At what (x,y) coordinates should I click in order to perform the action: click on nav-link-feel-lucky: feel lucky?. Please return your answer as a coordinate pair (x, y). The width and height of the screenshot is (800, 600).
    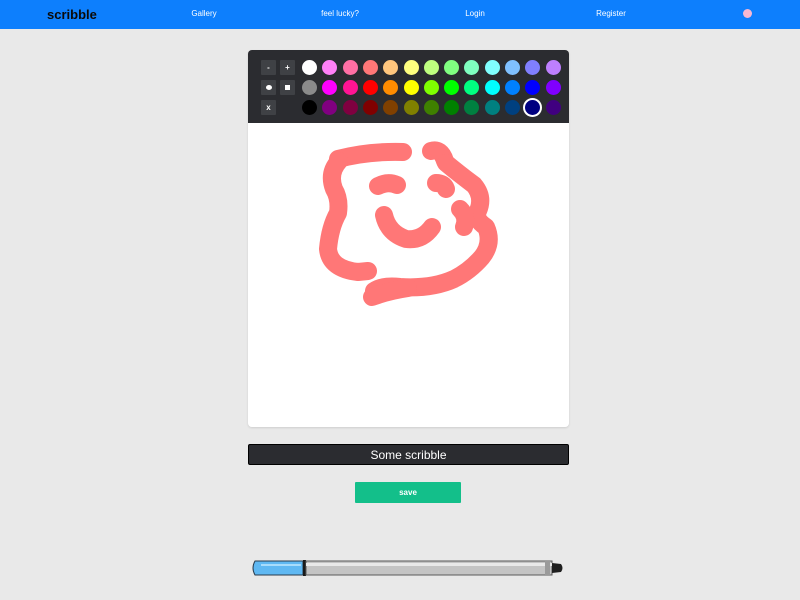
    Looking at the image, I should click on (340, 13).